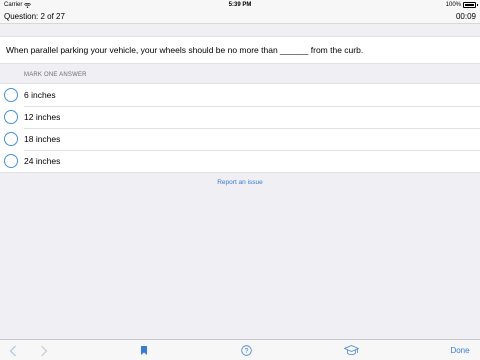 This screenshot has height=360, width=480. Describe the element at coordinates (351, 350) in the screenshot. I see `graduation-cap-icon` at that location.